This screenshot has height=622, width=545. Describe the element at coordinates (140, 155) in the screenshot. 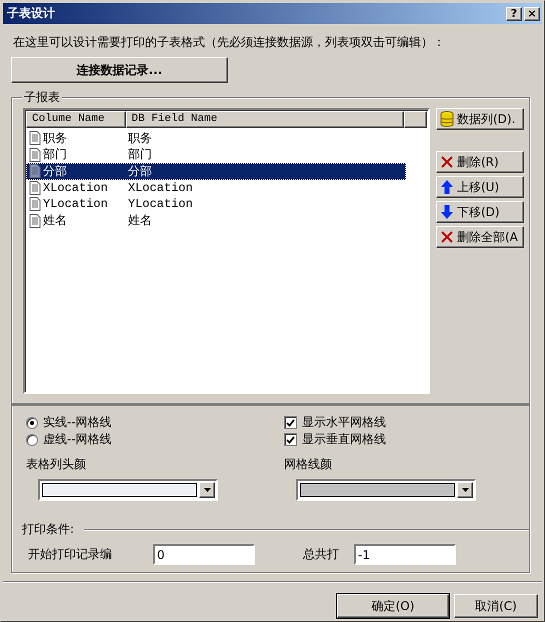

I see `table-cell-text: 部门` at that location.